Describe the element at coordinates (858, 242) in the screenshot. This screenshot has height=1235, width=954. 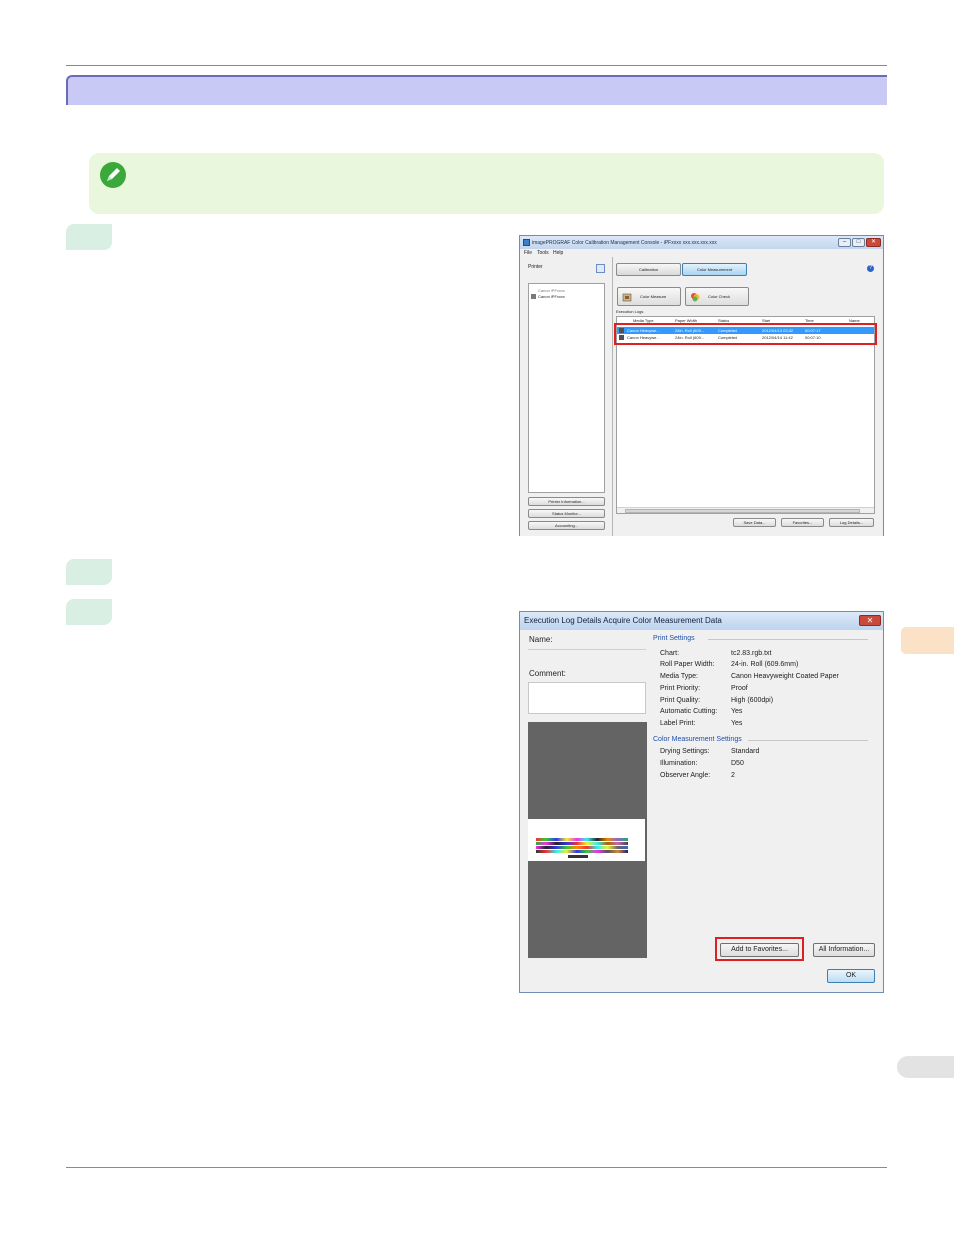
I see `maximize-button: □` at that location.